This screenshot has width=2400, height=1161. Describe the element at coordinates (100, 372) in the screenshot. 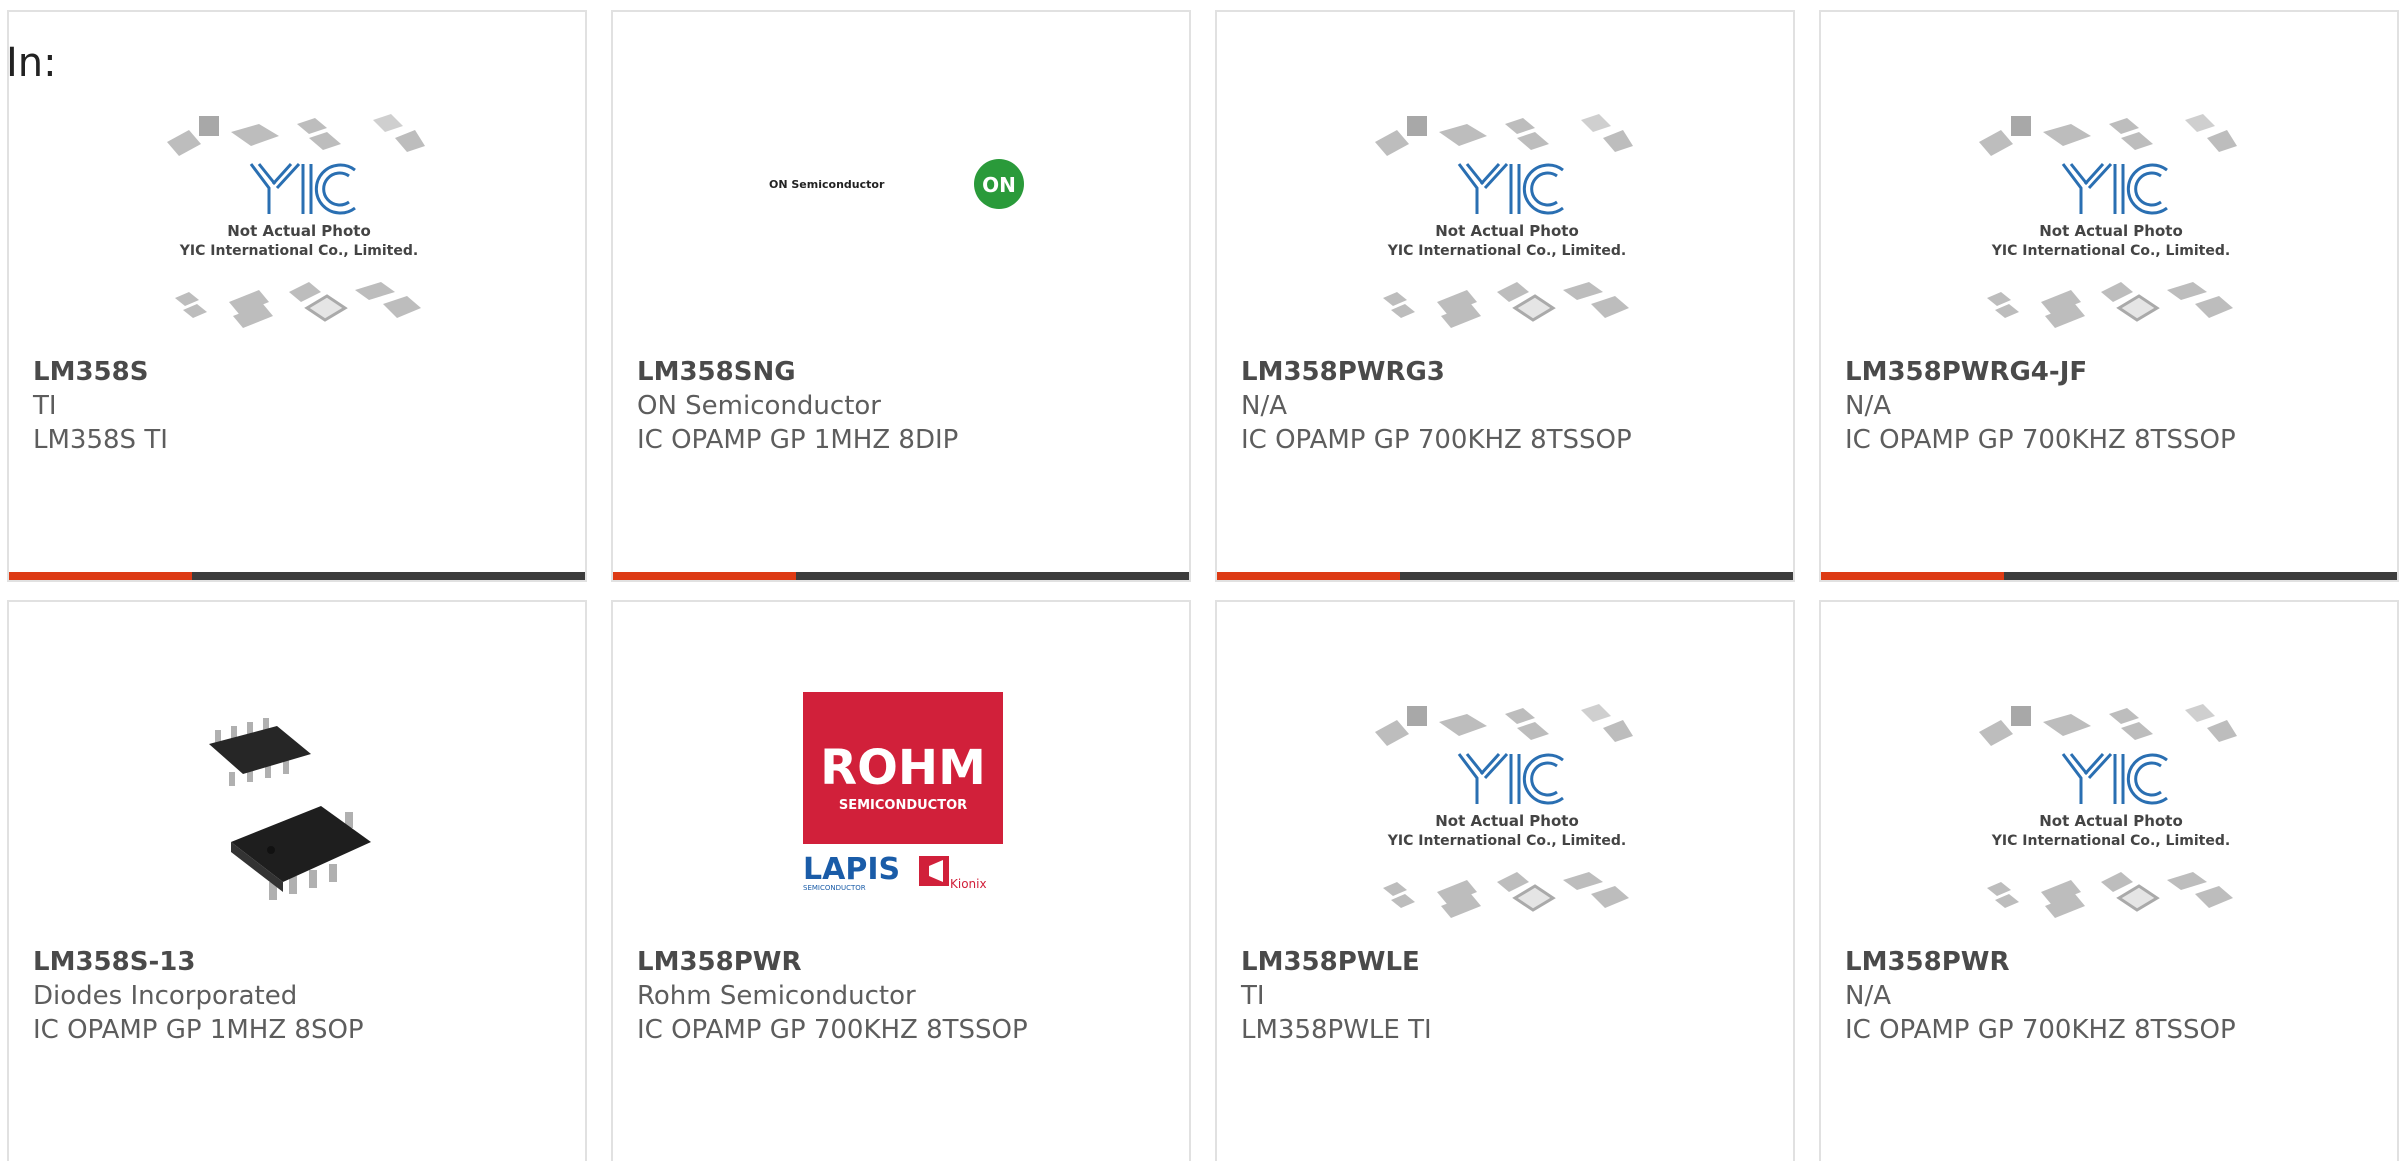

I see `part-number: LM358S` at that location.